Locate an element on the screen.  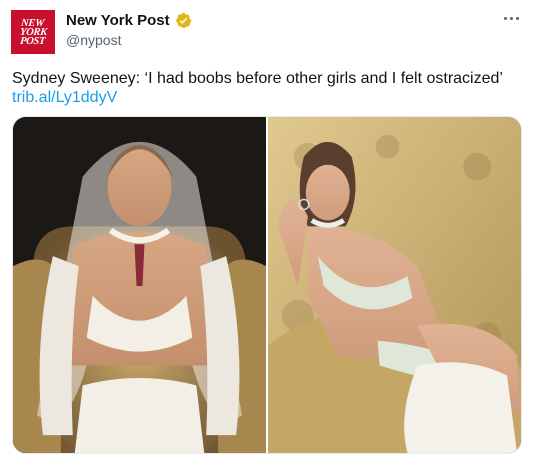
tweet-link: trib.al/Ly1ddyV is located at coordinates (64, 97).